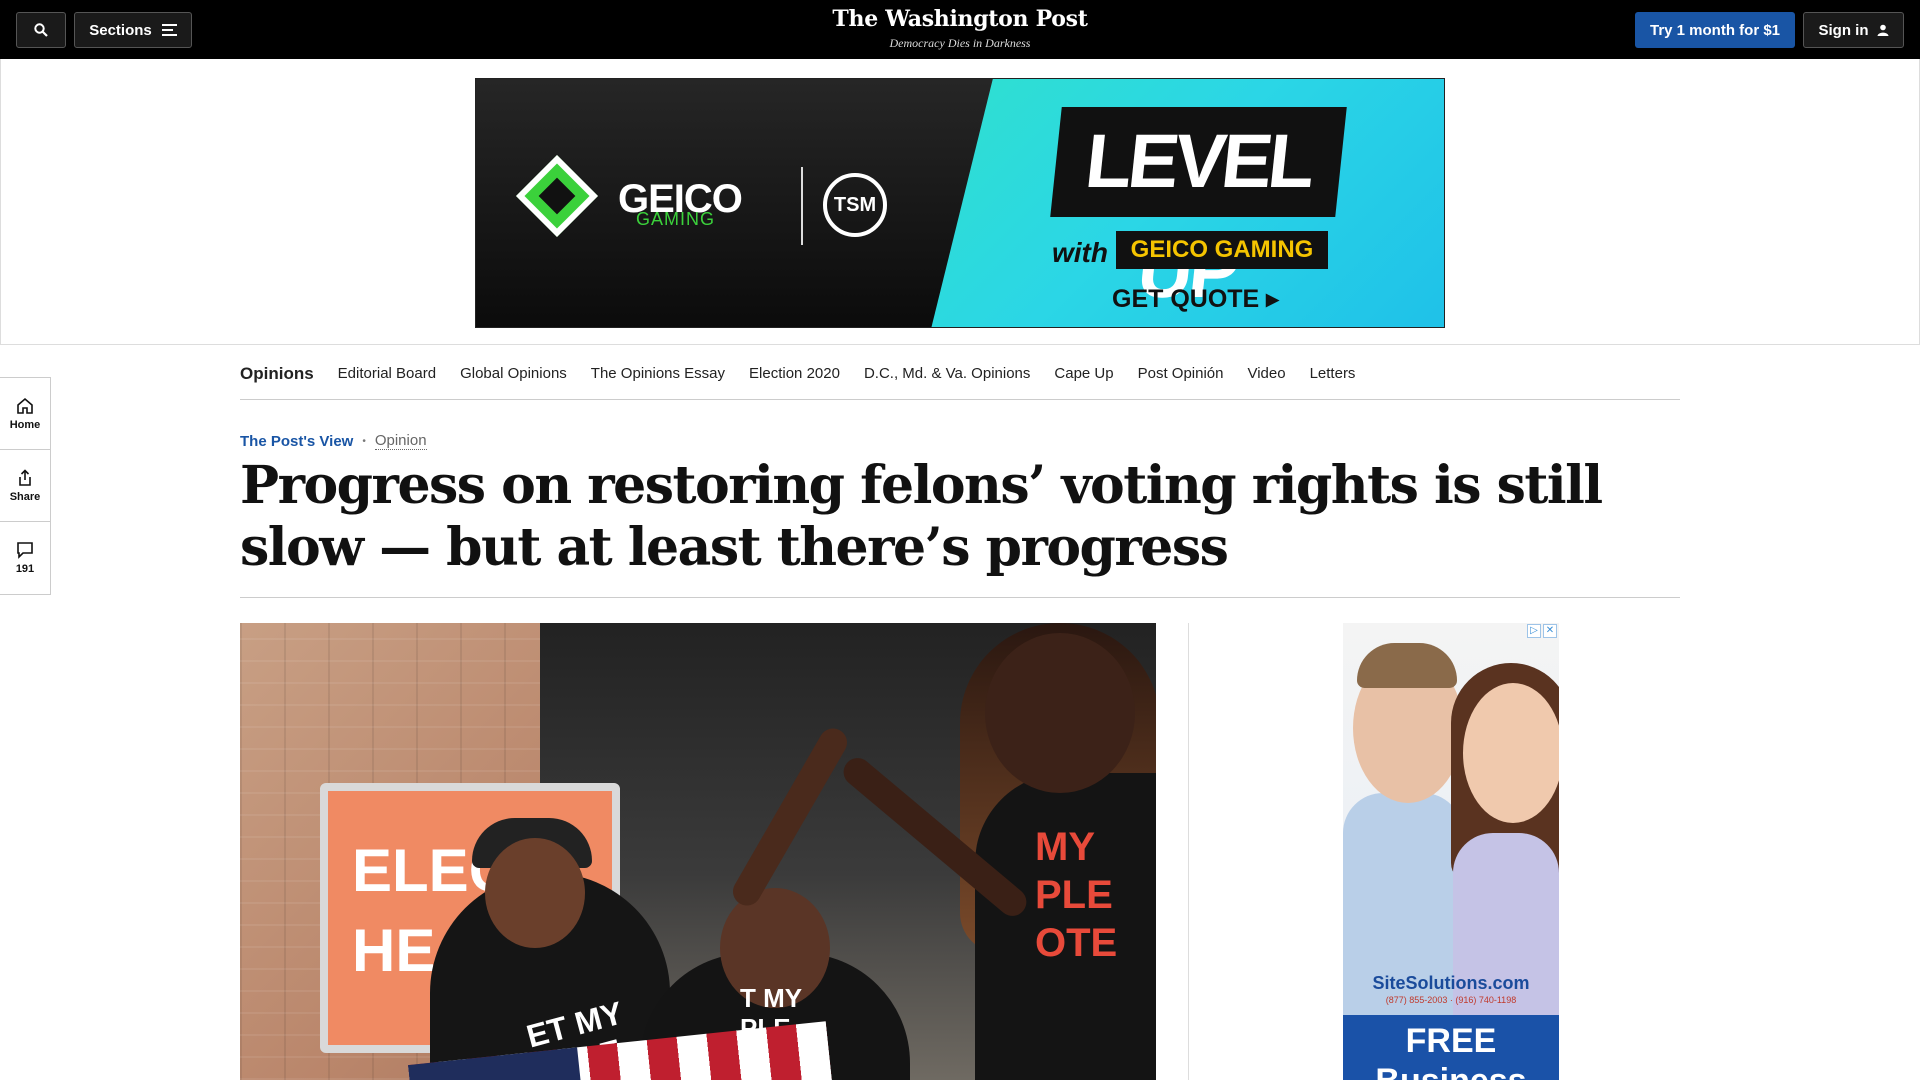  I want to click on home-icon, so click(25, 405).